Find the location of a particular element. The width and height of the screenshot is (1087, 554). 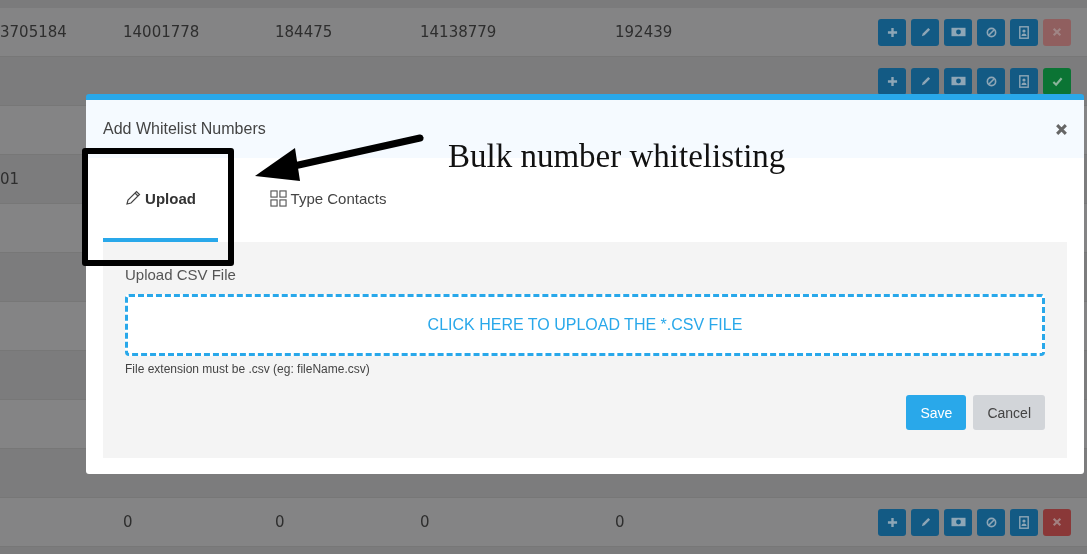

table-cell: 184475 is located at coordinates (304, 32).